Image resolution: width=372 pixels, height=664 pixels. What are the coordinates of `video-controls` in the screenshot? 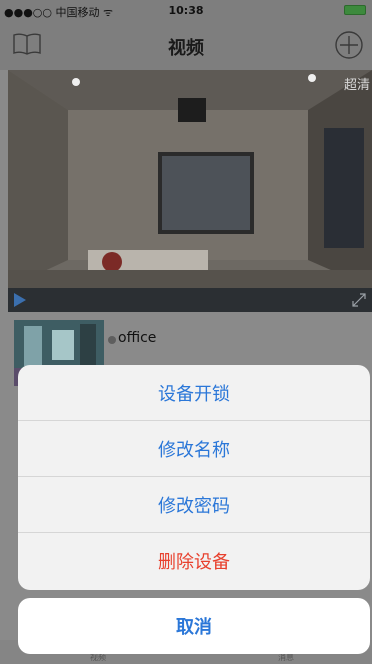 It's located at (190, 300).